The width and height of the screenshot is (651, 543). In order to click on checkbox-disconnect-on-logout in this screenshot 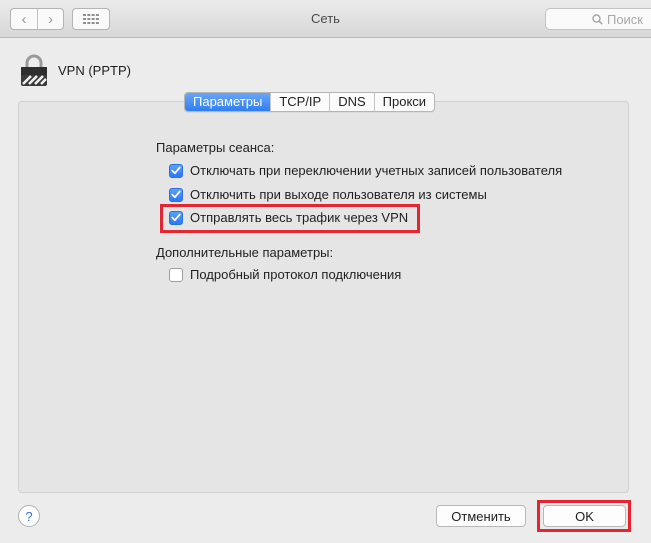, I will do `click(176, 194)`.